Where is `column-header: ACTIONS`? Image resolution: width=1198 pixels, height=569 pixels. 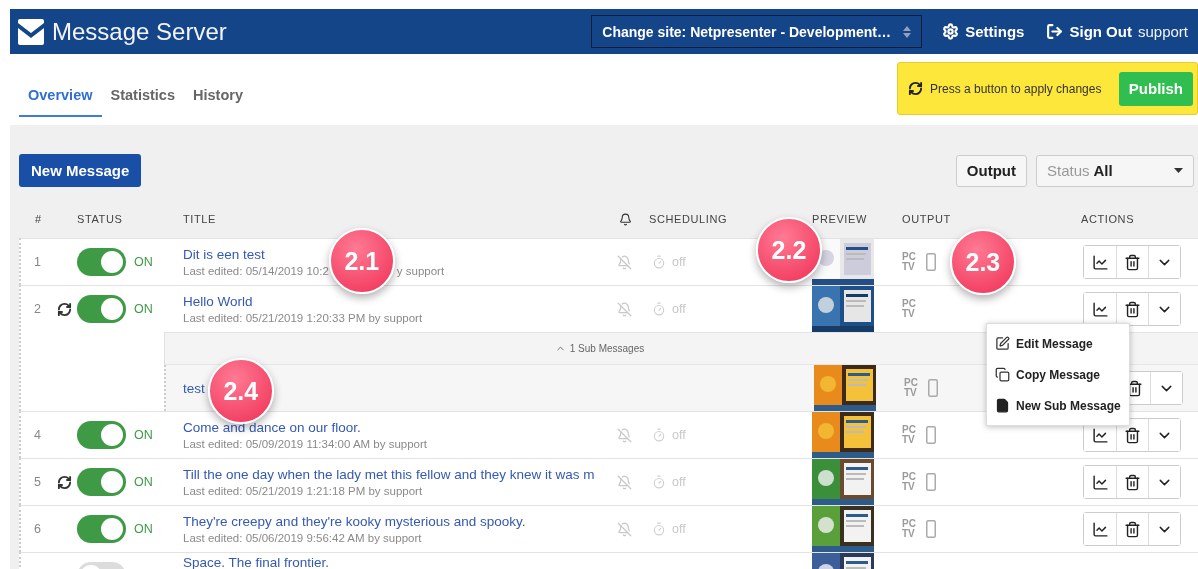 column-header: ACTIONS is located at coordinates (1108, 219).